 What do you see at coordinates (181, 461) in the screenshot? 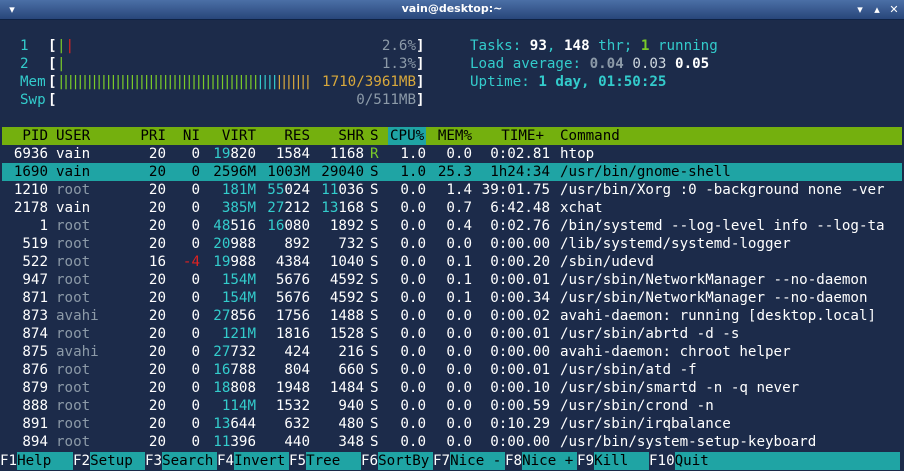
I see `fkey-search-button: F3Search` at bounding box center [181, 461].